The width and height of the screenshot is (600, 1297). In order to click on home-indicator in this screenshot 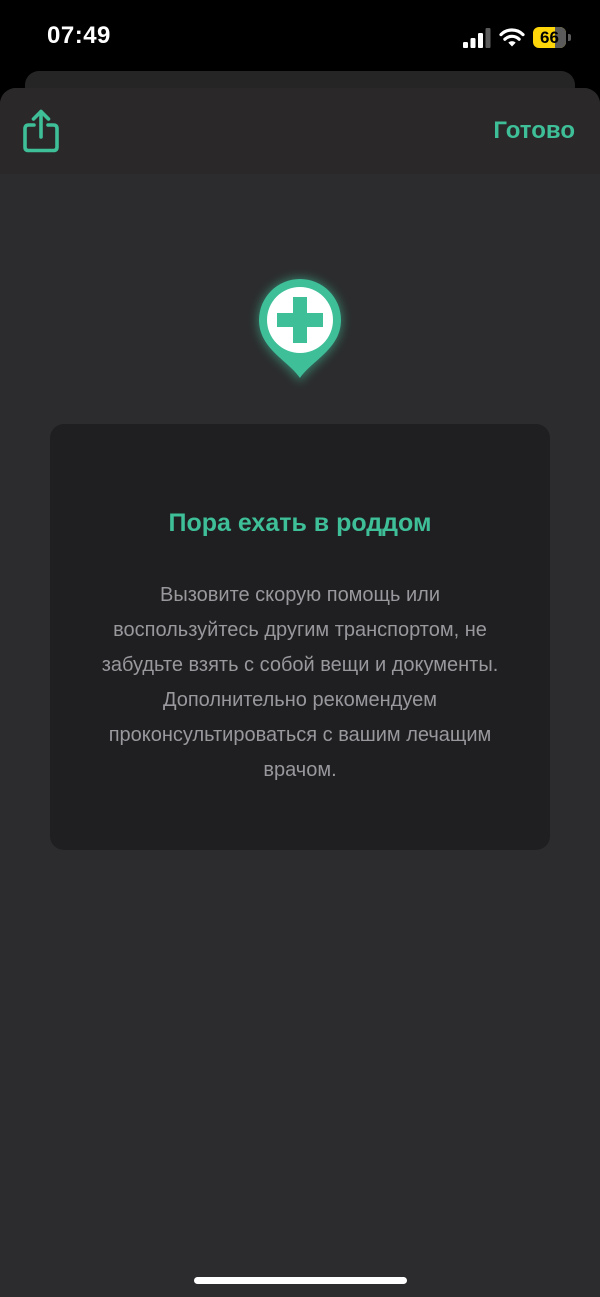, I will do `click(300, 1280)`.